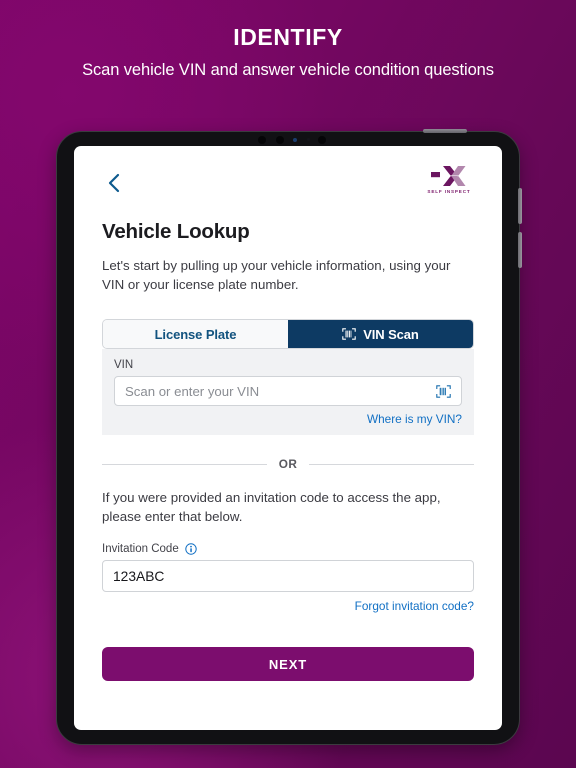 The image size is (576, 768). Describe the element at coordinates (288, 606) in the screenshot. I see `forgot-invitation-code-link: Forgot invitation code?` at that location.